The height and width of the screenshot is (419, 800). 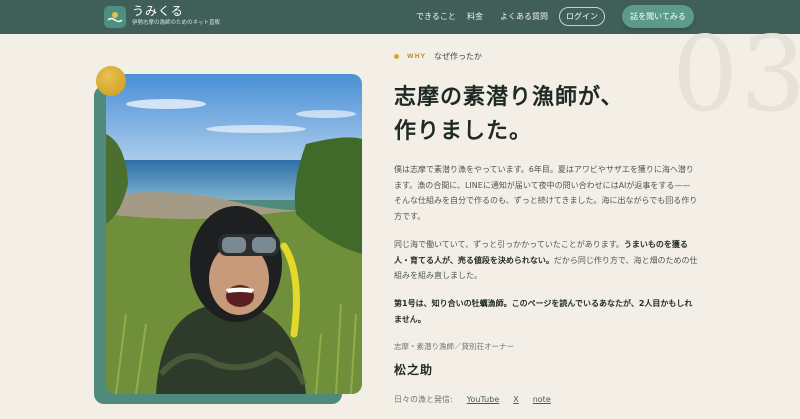 I want to click on section-eyebrow: WHY なぜ作ったか, so click(x=438, y=56).